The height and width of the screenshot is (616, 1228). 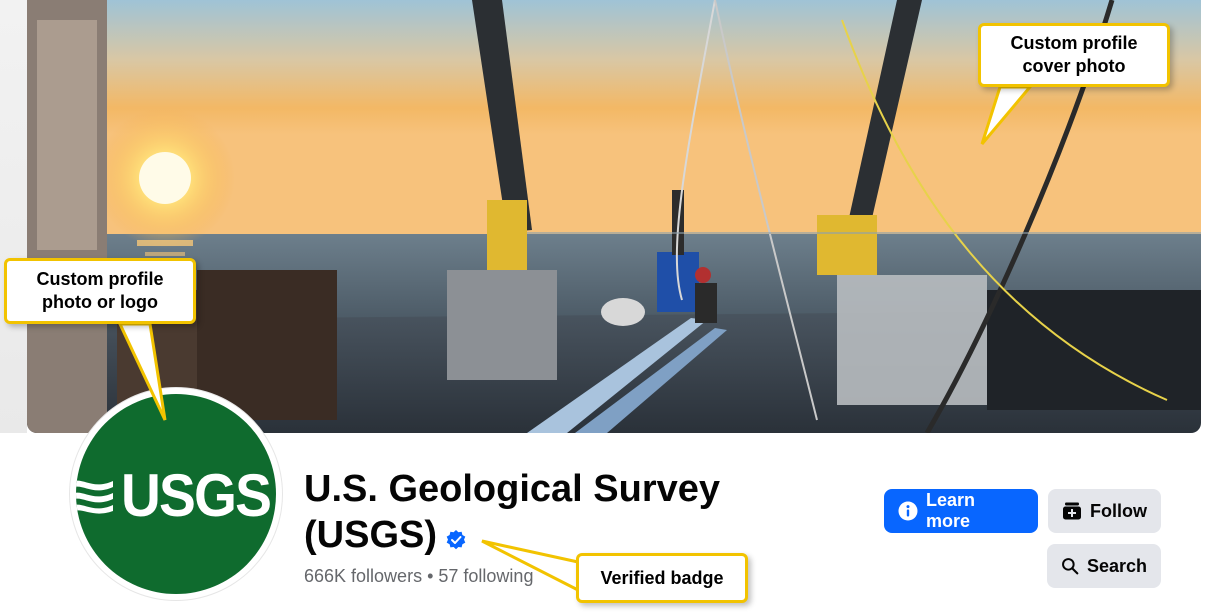 I want to click on profile-photo-annotation-text: Custom profile photo or logo, so click(x=100, y=290).